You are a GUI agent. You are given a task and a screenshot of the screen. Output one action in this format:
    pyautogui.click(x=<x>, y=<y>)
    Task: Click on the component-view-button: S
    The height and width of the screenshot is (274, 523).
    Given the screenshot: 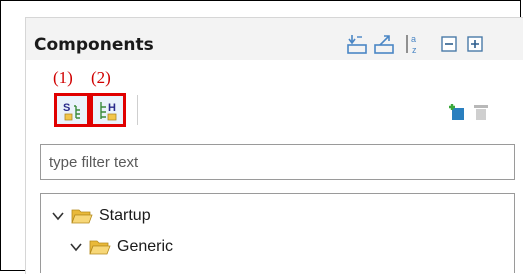 What is the action you would take?
    pyautogui.click(x=72, y=110)
    